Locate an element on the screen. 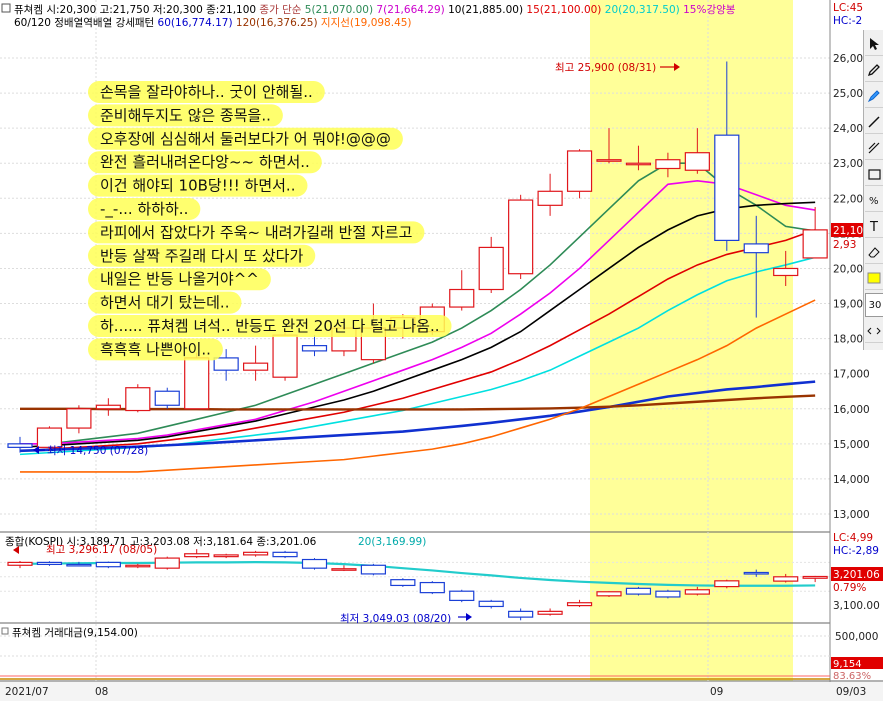 The height and width of the screenshot is (705, 883). svg-text: 최저 3,049.03 (08/20) is located at coordinates (395, 619).